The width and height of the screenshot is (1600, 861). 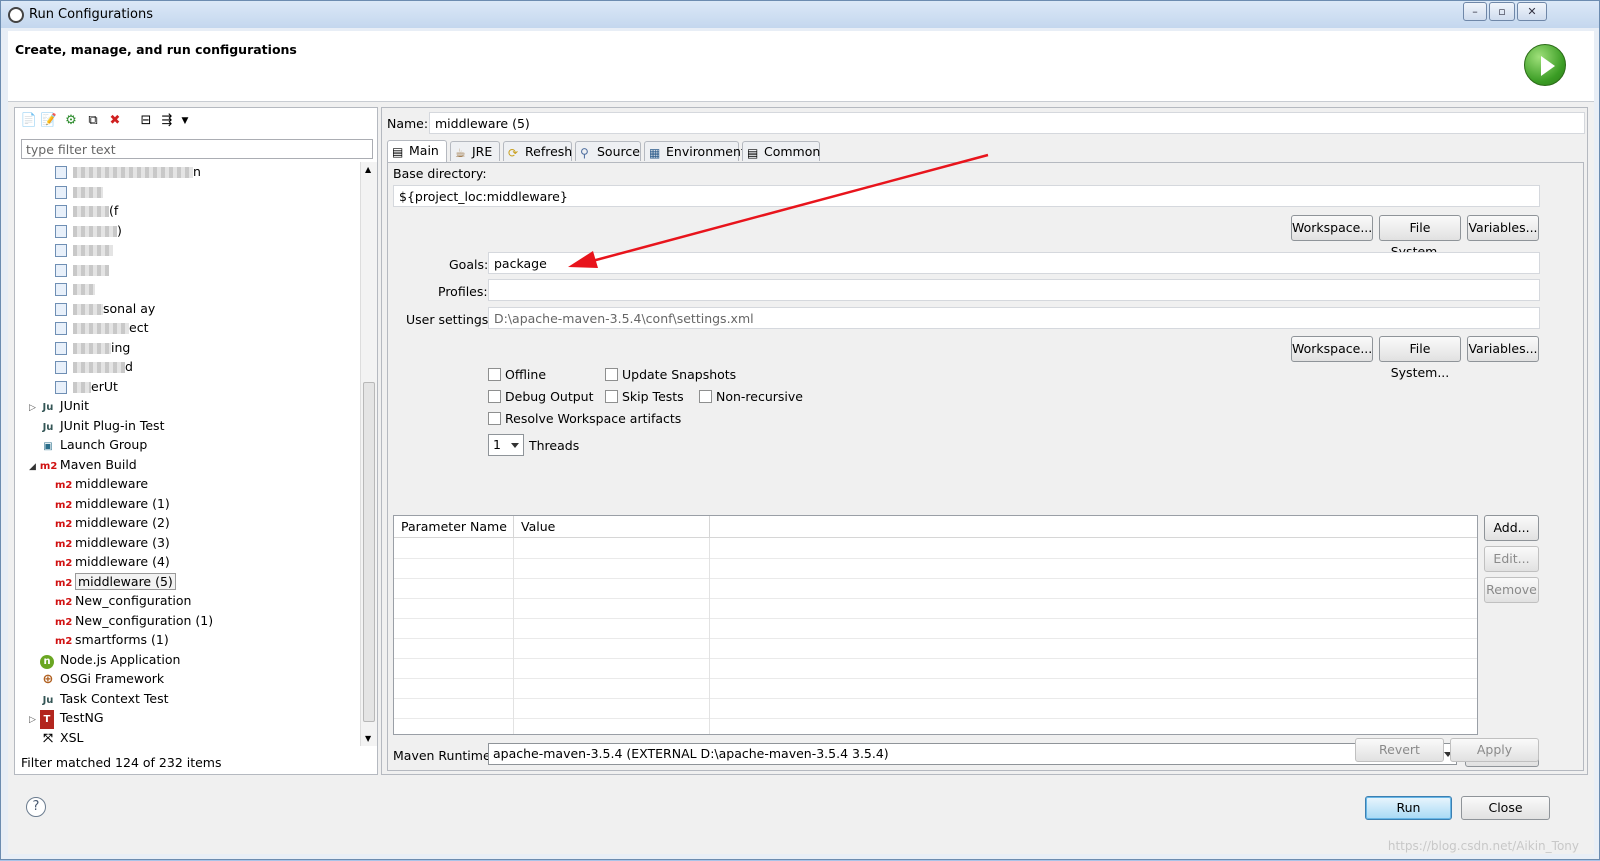 I want to click on annotation-arrow, so click(x=778, y=210).